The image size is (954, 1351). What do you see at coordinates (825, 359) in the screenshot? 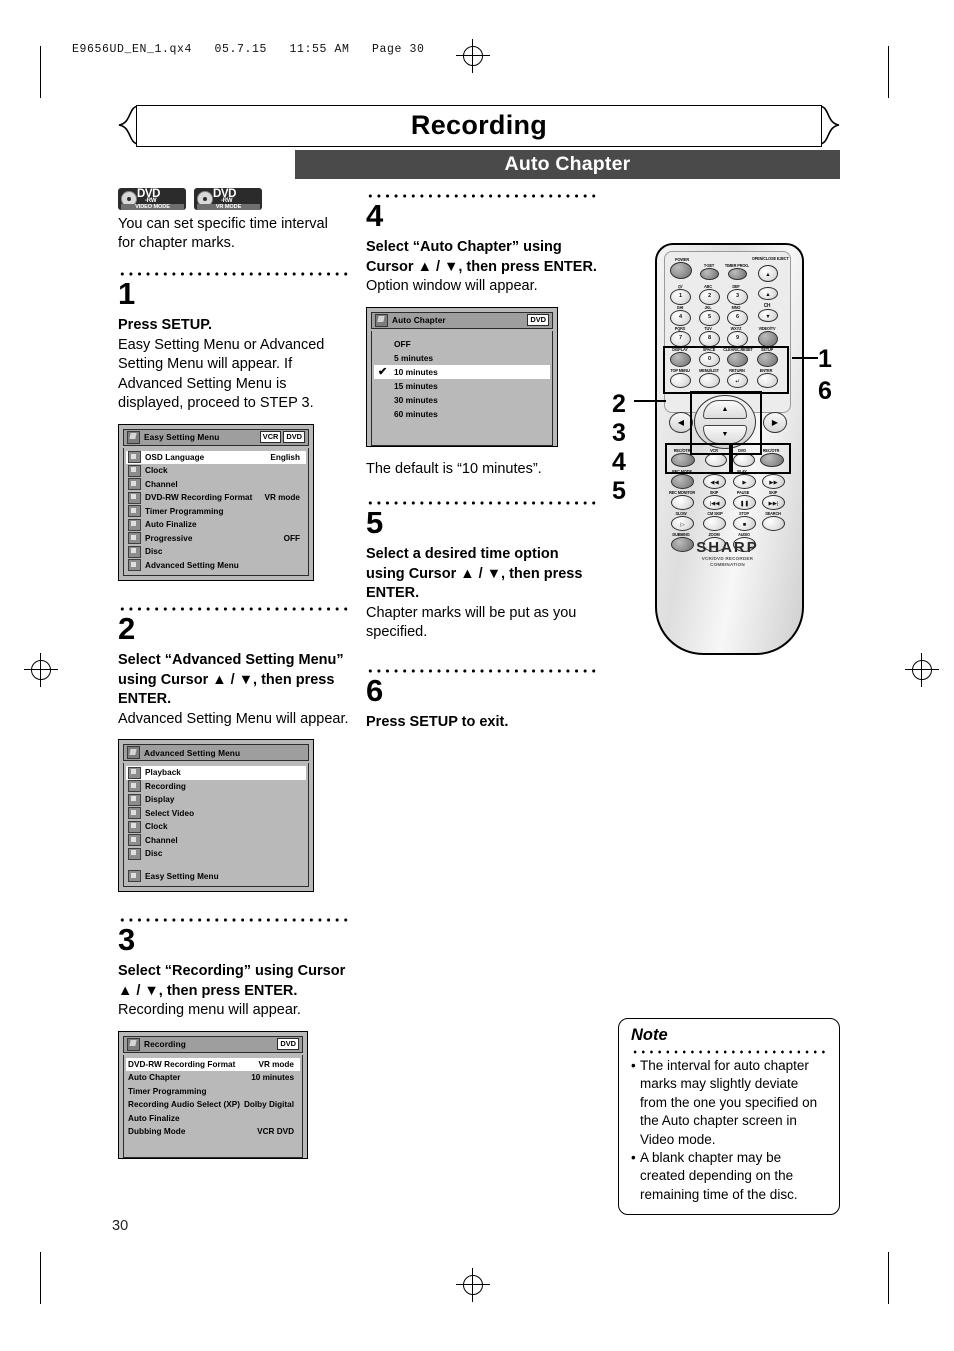
I see `callout-1: 1` at bounding box center [825, 359].